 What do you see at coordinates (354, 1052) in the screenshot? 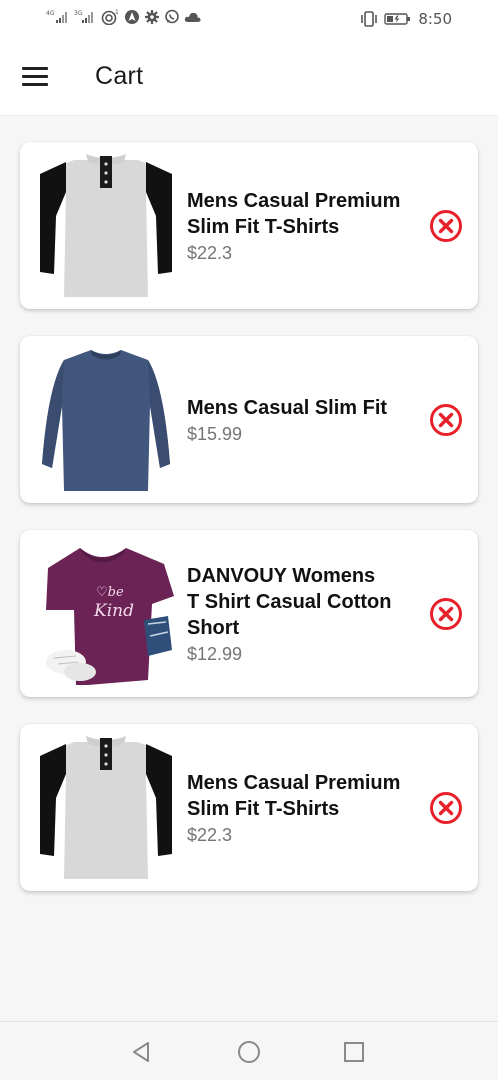
I see `recents-square-icon` at bounding box center [354, 1052].